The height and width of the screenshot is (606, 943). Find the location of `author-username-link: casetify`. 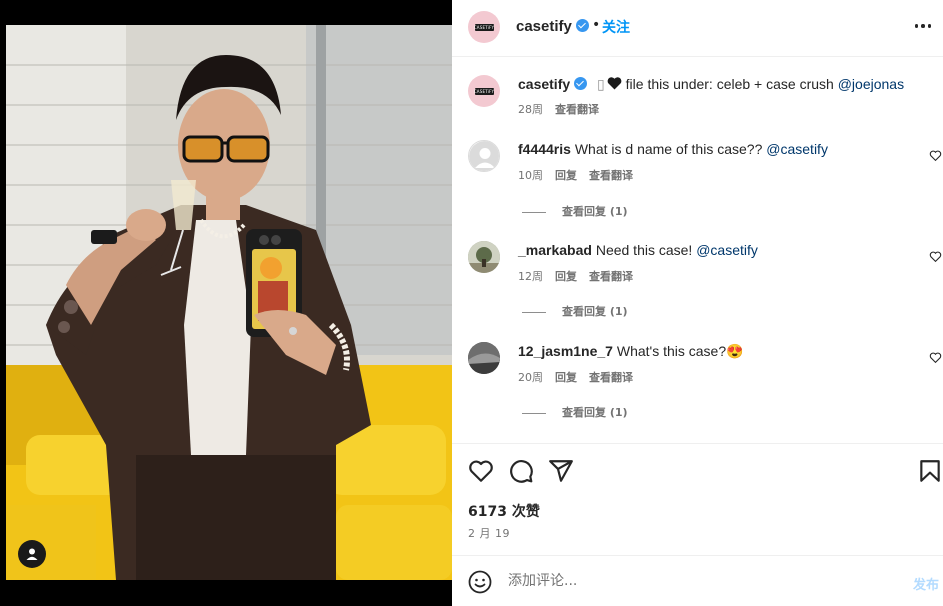

author-username-link: casetify is located at coordinates (552, 26).